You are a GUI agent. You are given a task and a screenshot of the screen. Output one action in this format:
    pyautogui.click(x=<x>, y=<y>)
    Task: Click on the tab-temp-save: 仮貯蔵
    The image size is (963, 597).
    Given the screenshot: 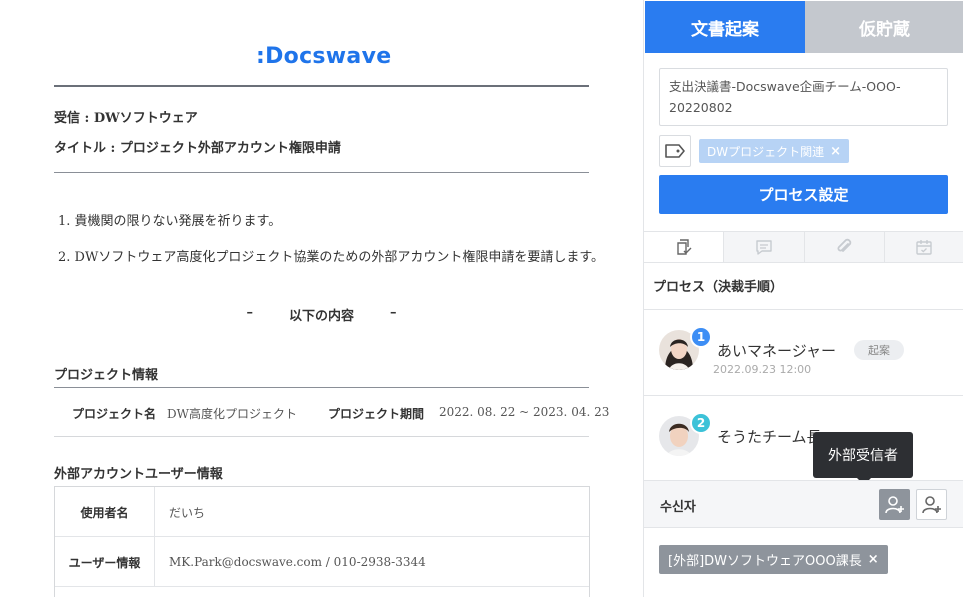 What is the action you would take?
    pyautogui.click(x=884, y=27)
    